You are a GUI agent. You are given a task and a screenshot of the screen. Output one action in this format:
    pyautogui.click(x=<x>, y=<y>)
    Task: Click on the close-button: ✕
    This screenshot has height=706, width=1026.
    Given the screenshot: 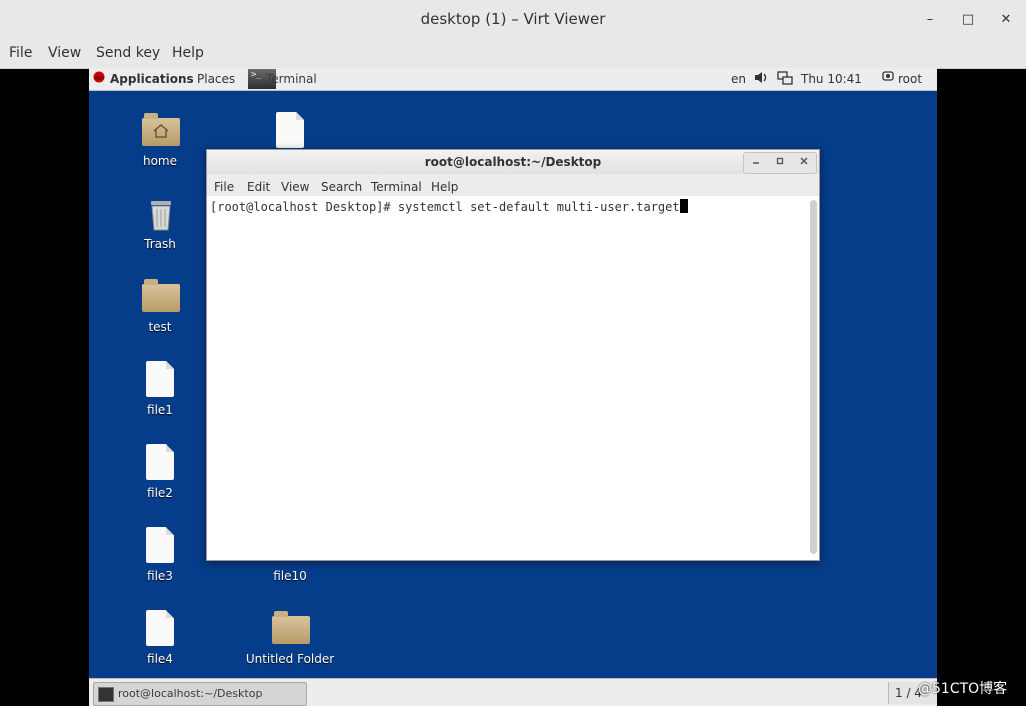 What is the action you would take?
    pyautogui.click(x=1006, y=20)
    